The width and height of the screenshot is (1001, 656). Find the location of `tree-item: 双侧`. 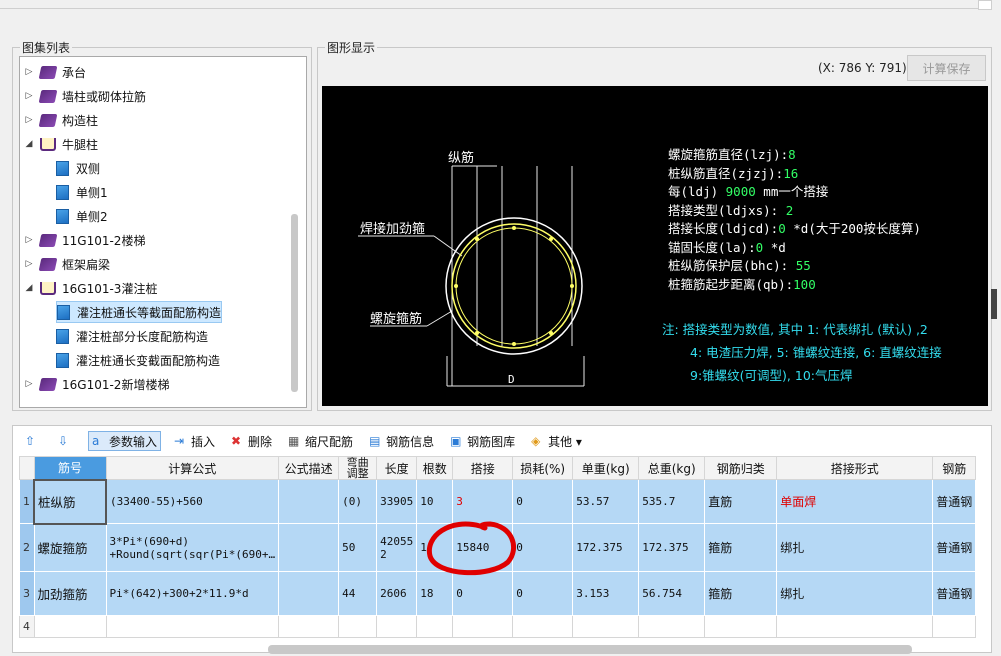

tree-item: 双侧 is located at coordinates (78, 168).